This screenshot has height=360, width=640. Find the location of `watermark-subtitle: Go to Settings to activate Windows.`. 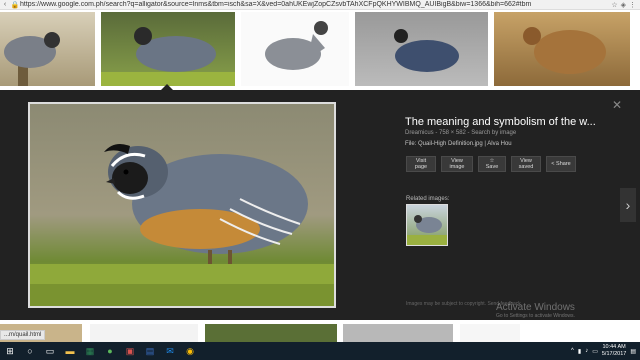

watermark-subtitle: Go to Settings to activate Windows. is located at coordinates (535, 316).